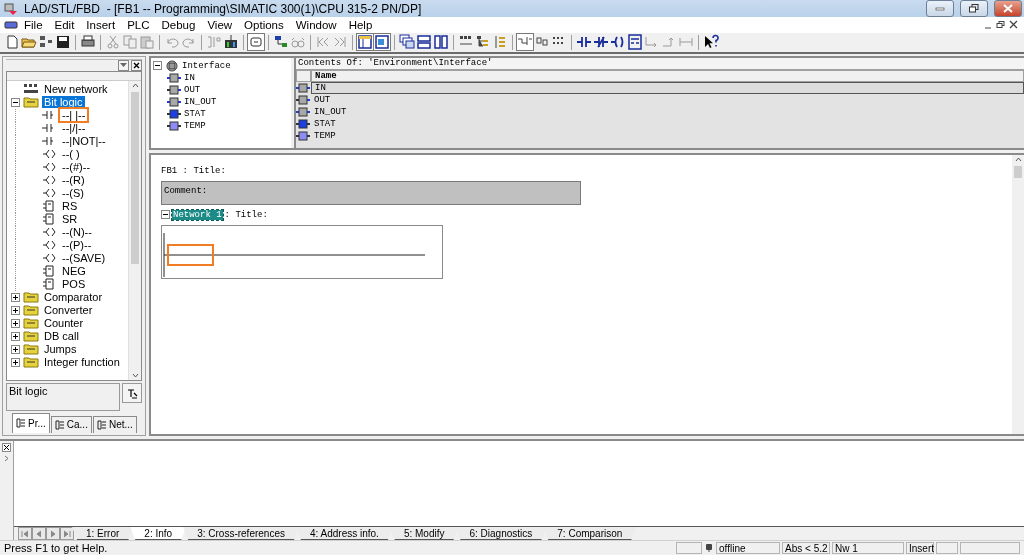 The width and height of the screenshot is (1024, 555). I want to click on output-tab: 1: Error, so click(103, 534).